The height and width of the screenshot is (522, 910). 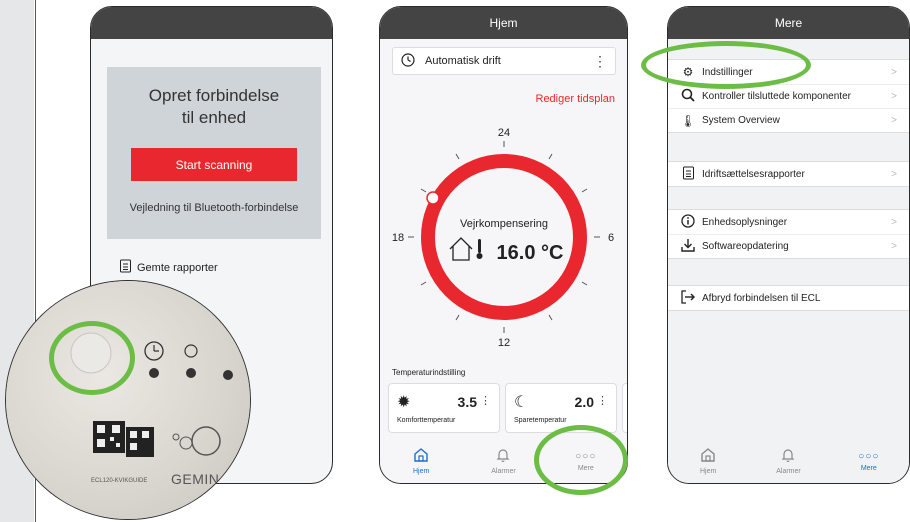 What do you see at coordinates (426, 420) in the screenshot?
I see `comfort-temperature-name: Komforttemperatur` at bounding box center [426, 420].